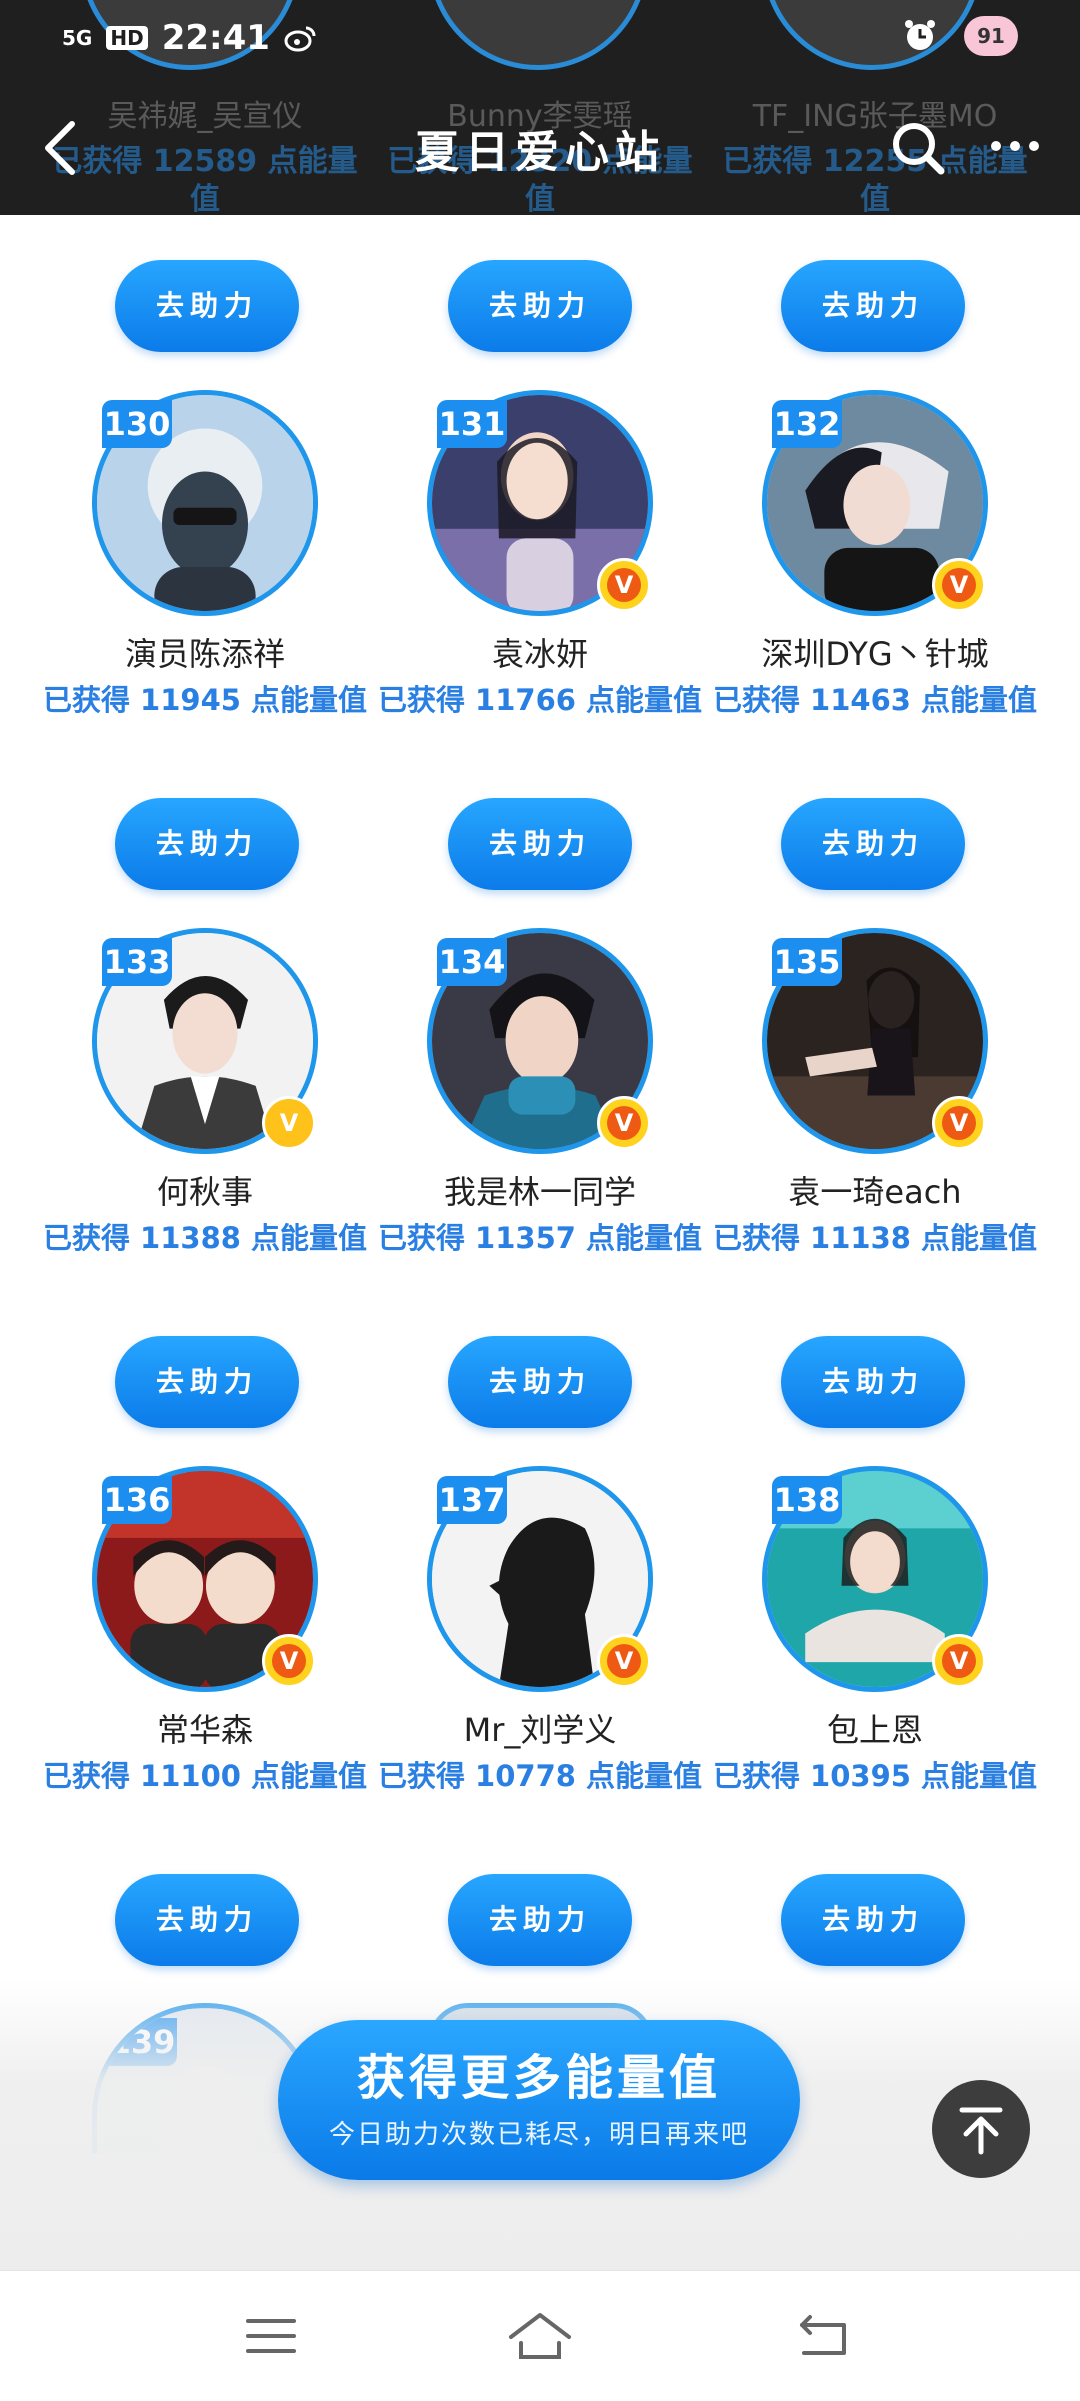 The height and width of the screenshot is (2401, 1080). Describe the element at coordinates (807, 962) in the screenshot. I see `rank-badge: 135` at that location.